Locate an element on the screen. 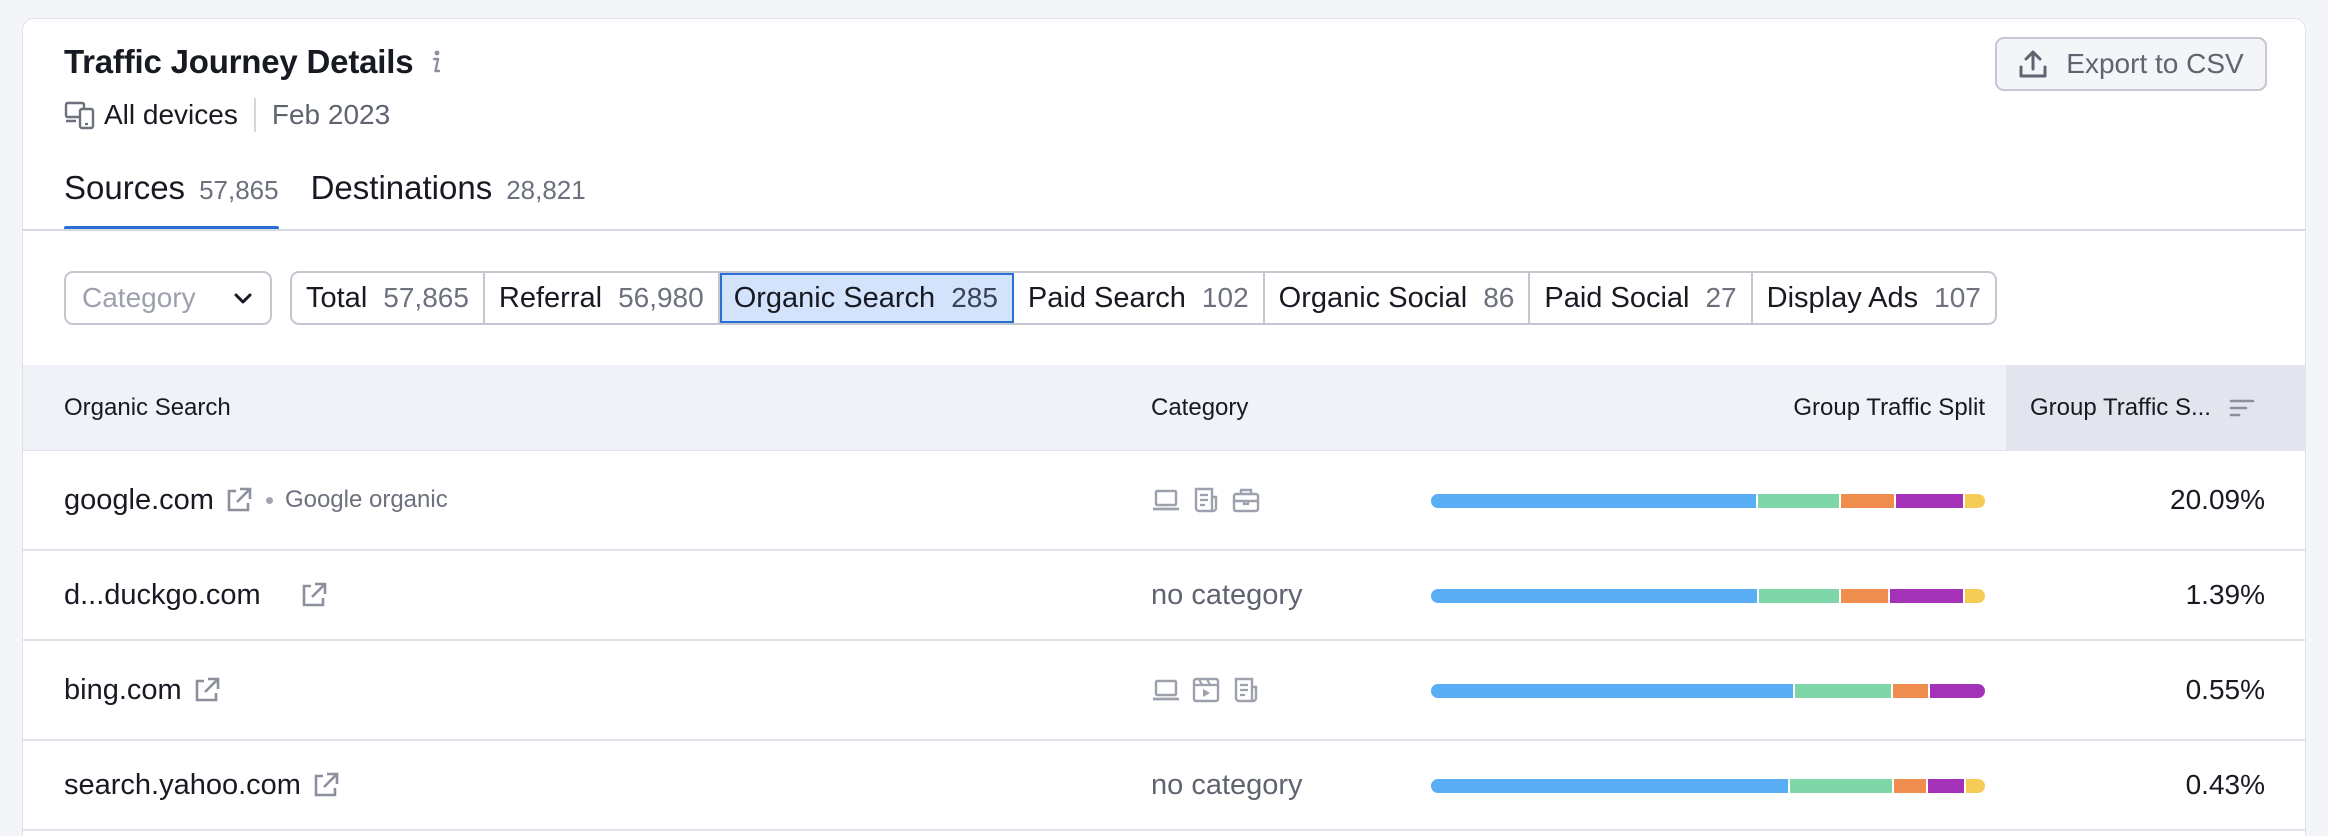 This screenshot has width=2328, height=836. table-row: google.com Google organic 20.09% is located at coordinates (1164, 501).